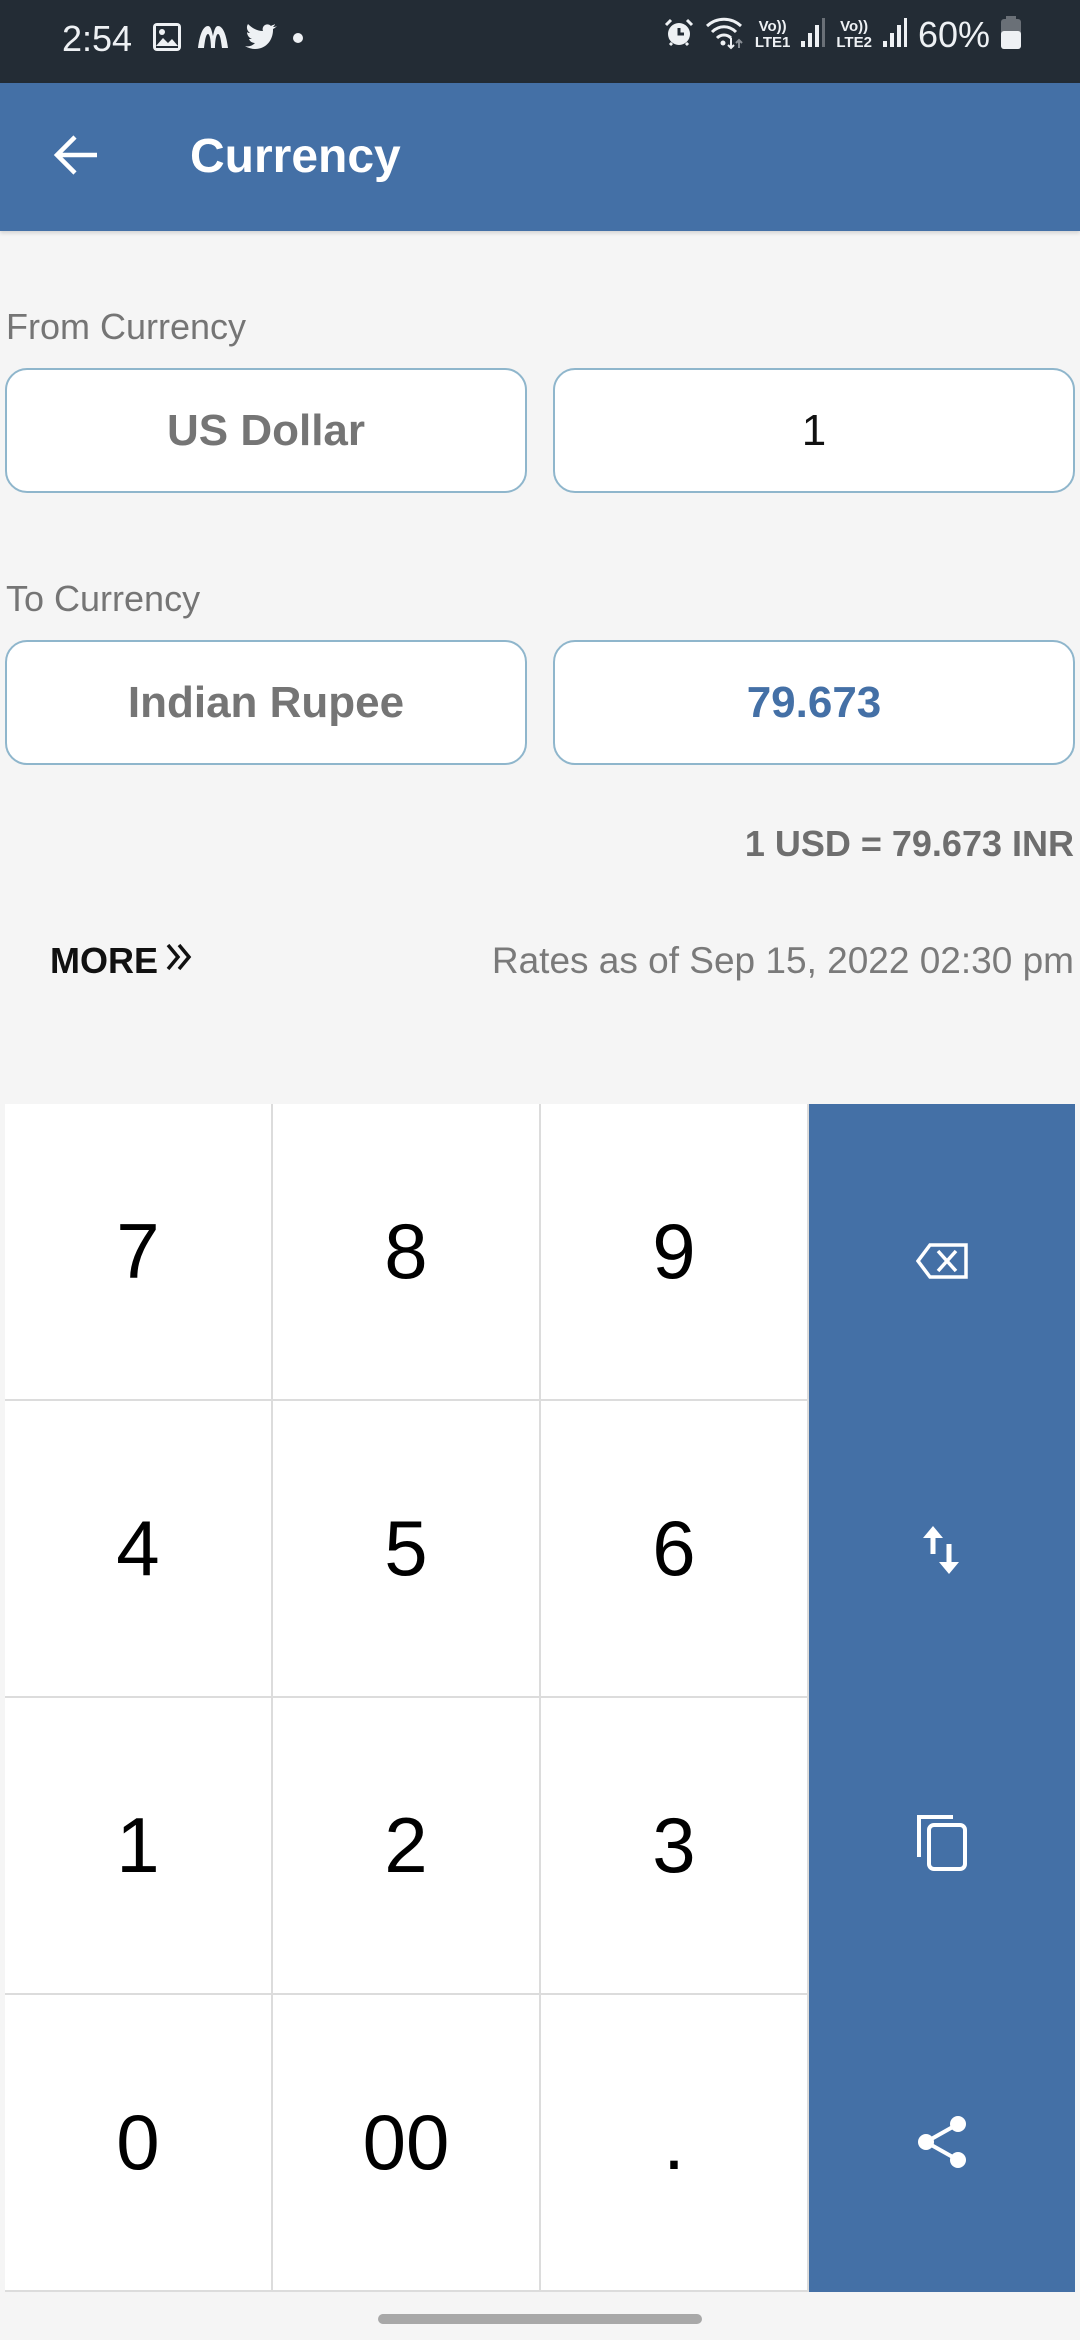 This screenshot has height=2340, width=1080. I want to click on share-button, so click(942, 2143).